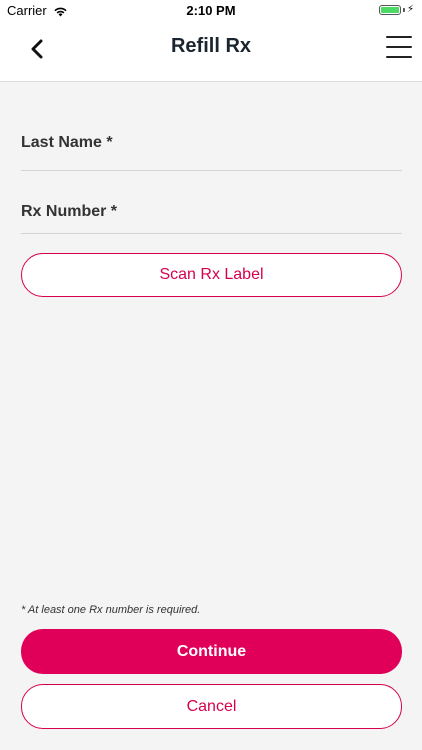 The height and width of the screenshot is (750, 422). What do you see at coordinates (211, 219) in the screenshot?
I see `rx-number-field: Rx Number *` at bounding box center [211, 219].